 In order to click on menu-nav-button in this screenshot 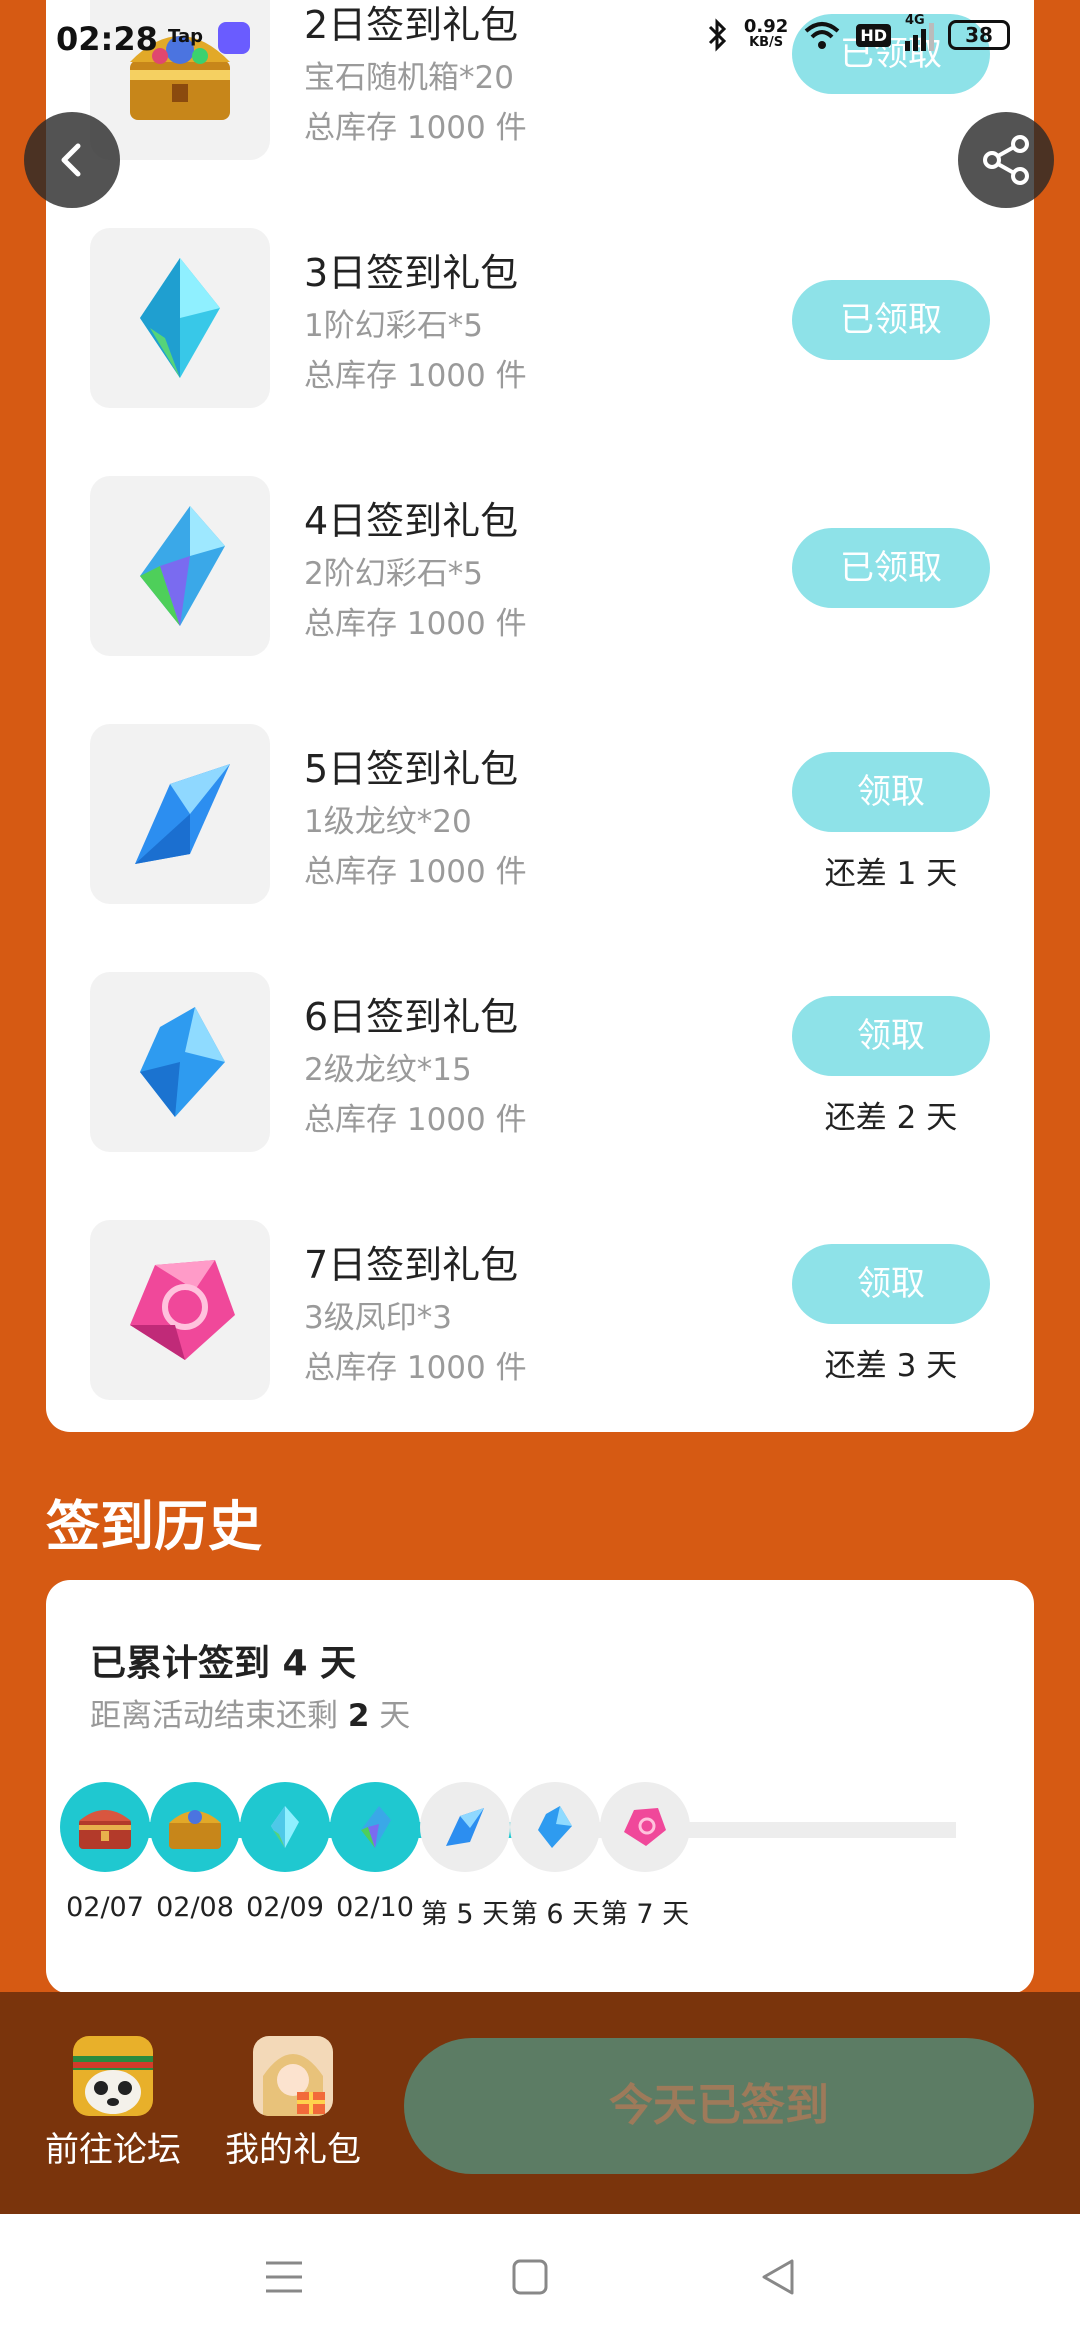, I will do `click(284, 2277)`.